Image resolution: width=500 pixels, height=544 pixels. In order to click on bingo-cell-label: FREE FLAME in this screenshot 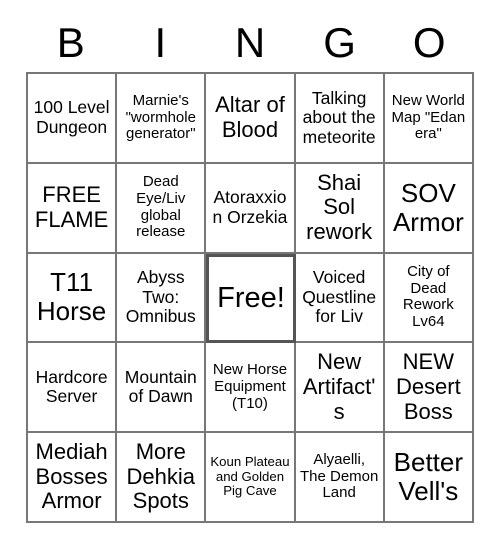, I will do `click(71, 207)`.